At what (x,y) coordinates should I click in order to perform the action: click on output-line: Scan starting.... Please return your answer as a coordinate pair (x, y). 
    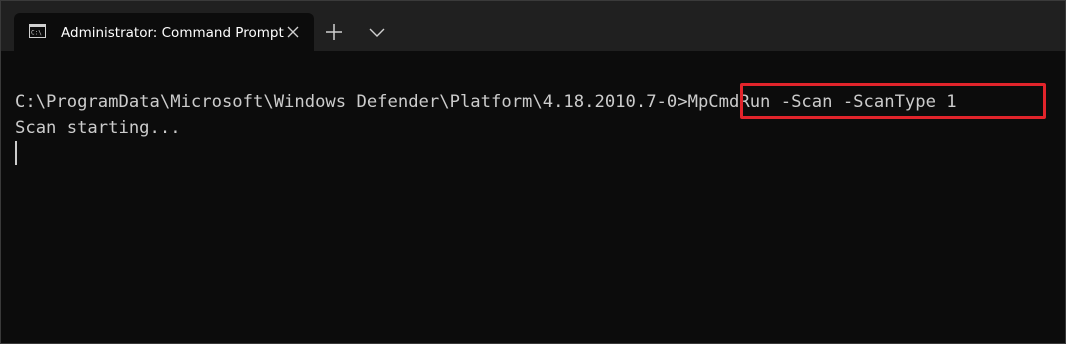
    Looking at the image, I should click on (98, 128).